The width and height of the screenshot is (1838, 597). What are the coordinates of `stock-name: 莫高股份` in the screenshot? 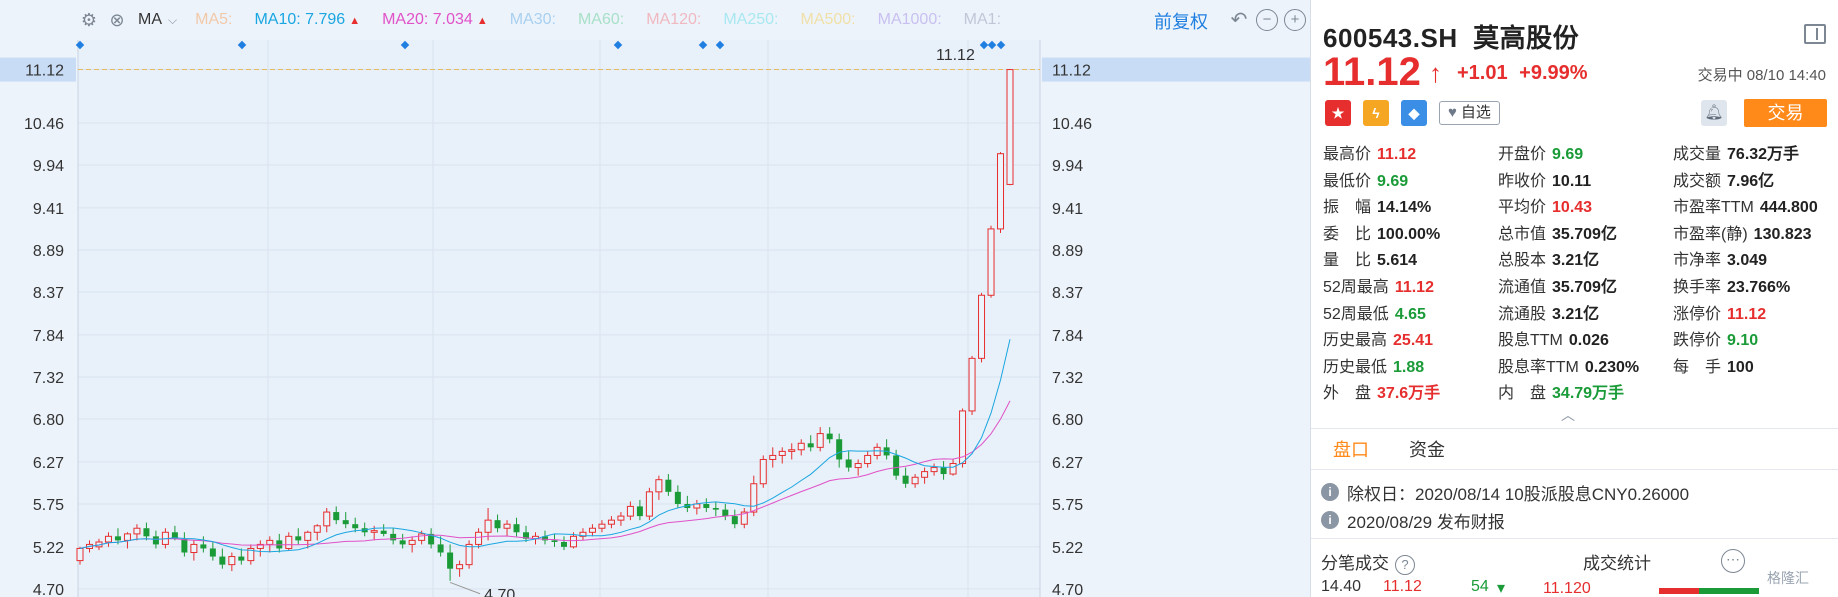 It's located at (1526, 38).